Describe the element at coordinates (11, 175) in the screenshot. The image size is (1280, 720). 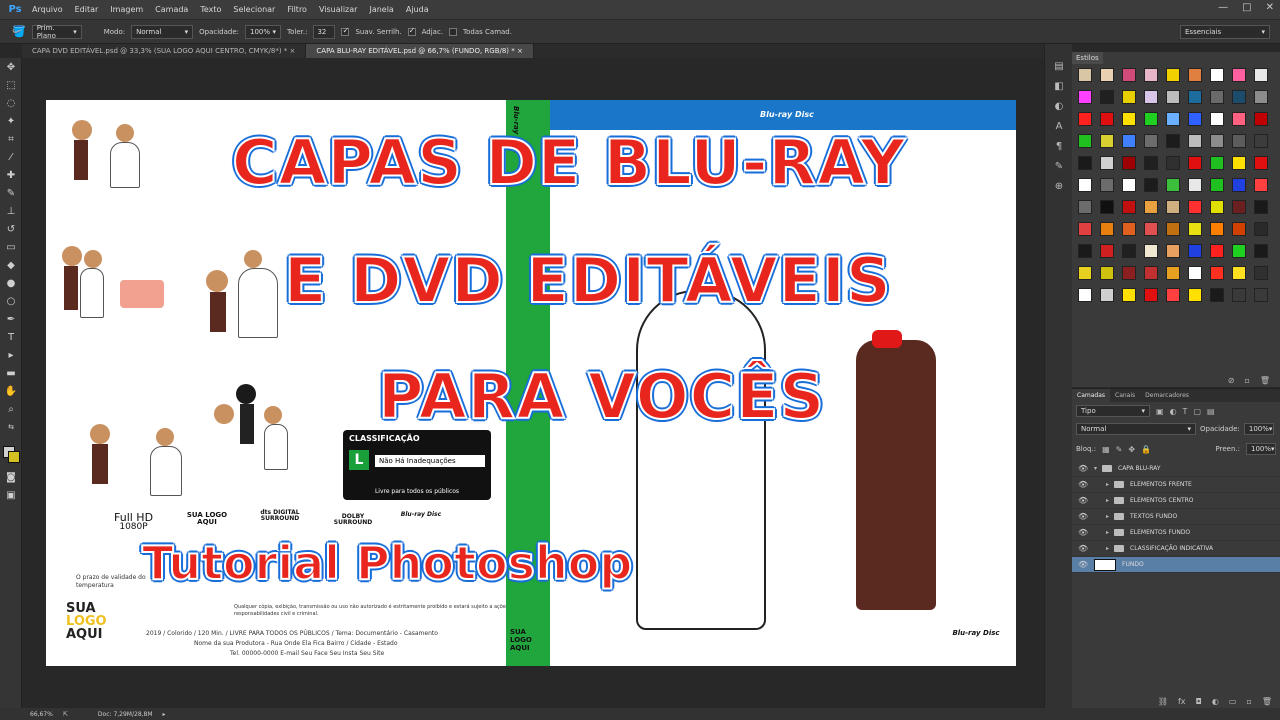
I see `healing-brush-tool-icon: ✚` at that location.